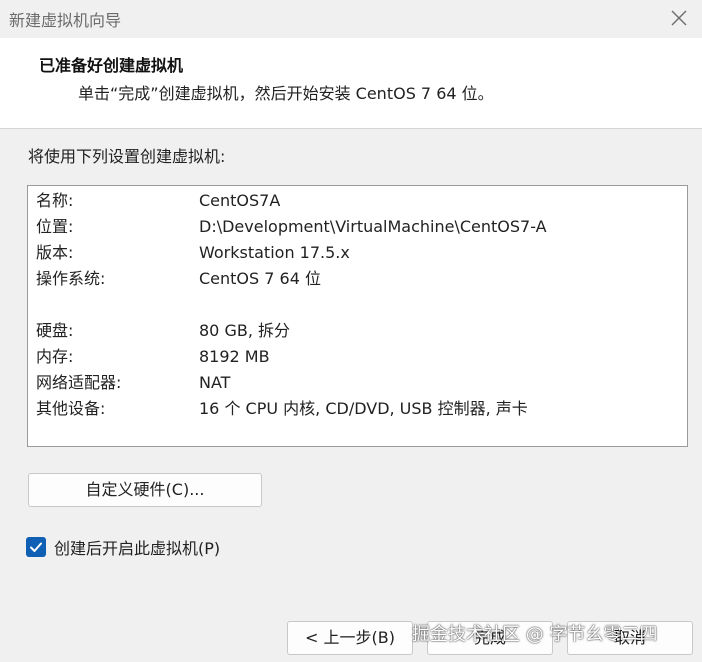 The image size is (702, 662). What do you see at coordinates (215, 382) in the screenshot?
I see `summary-value: NAT` at bounding box center [215, 382].